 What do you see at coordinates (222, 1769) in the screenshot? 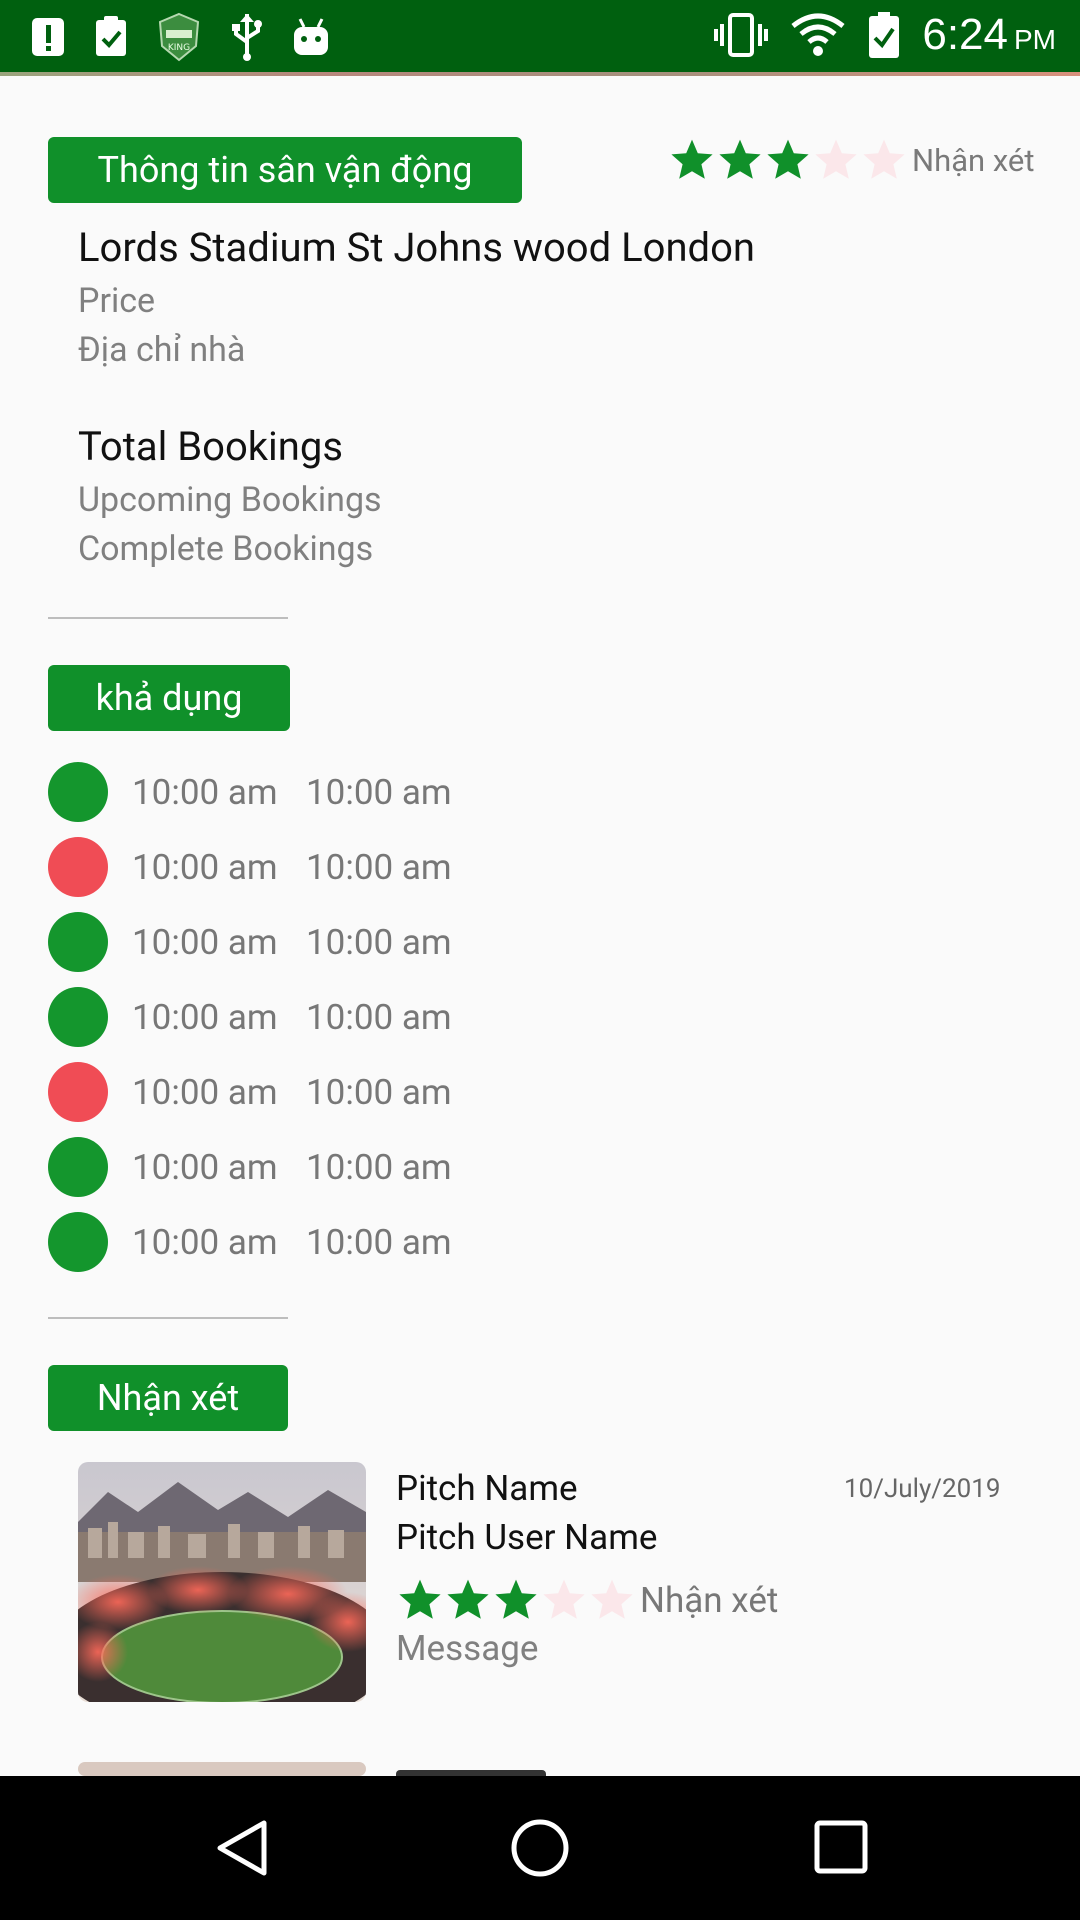
I see `pitch-photo-partial` at bounding box center [222, 1769].